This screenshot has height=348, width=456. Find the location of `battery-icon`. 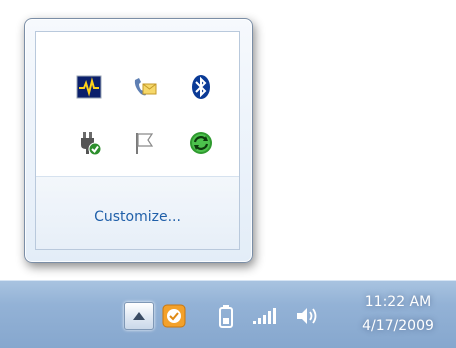

battery-icon is located at coordinates (226, 316).